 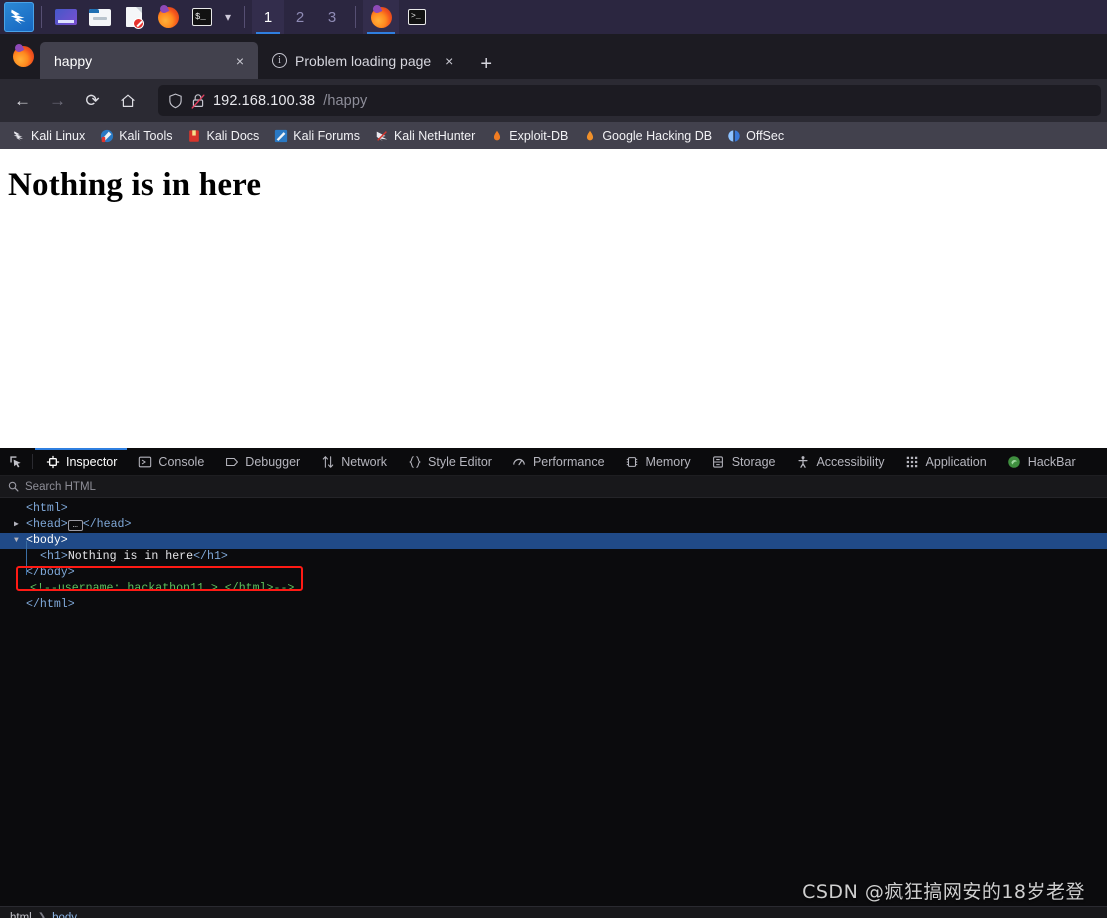 What do you see at coordinates (755, 136) in the screenshot?
I see `bookmark-offsec: OffSec` at bounding box center [755, 136].